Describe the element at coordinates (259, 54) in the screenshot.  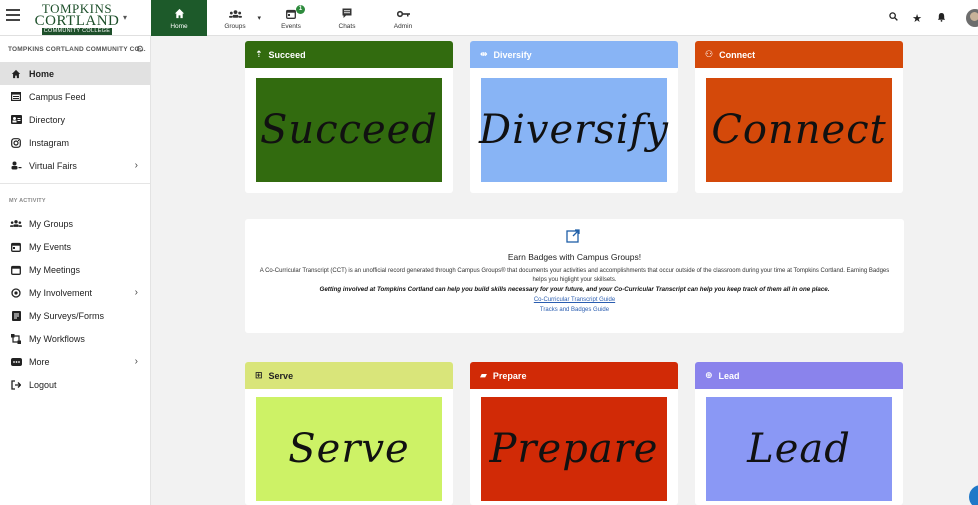
I see `succeed-icon: ⇡` at that location.